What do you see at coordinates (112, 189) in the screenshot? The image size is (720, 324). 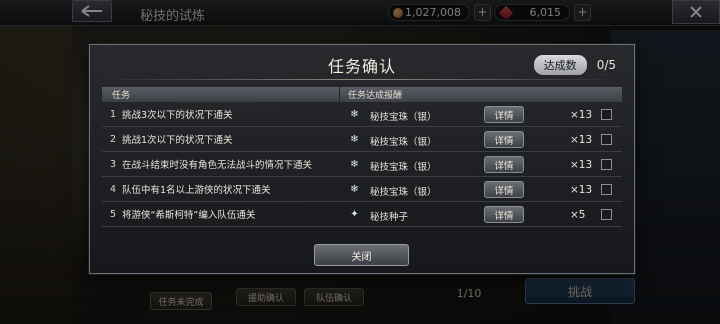 I see `task-number: 4` at bounding box center [112, 189].